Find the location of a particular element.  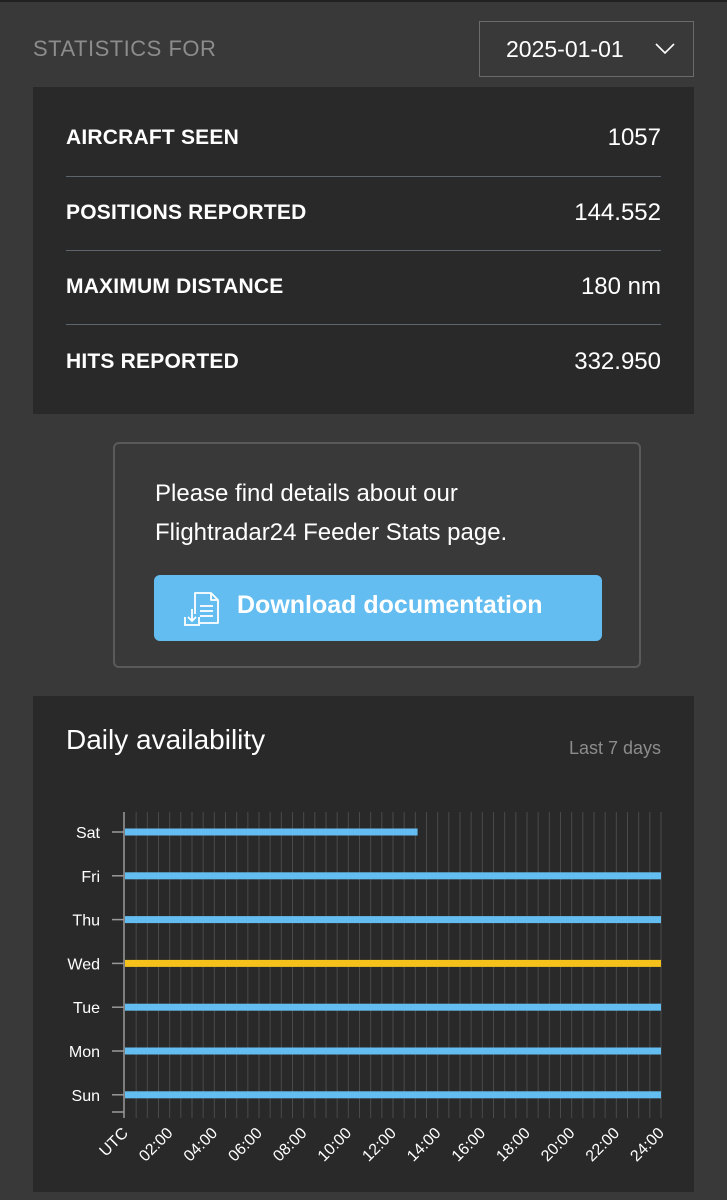

document-download-icon is located at coordinates (202, 611).